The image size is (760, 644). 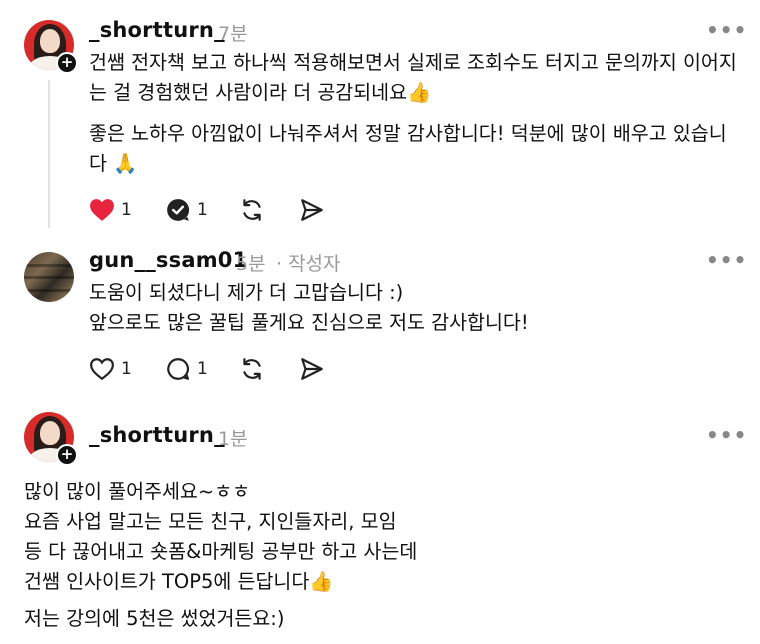 What do you see at coordinates (49, 154) in the screenshot?
I see `thread-line` at bounding box center [49, 154].